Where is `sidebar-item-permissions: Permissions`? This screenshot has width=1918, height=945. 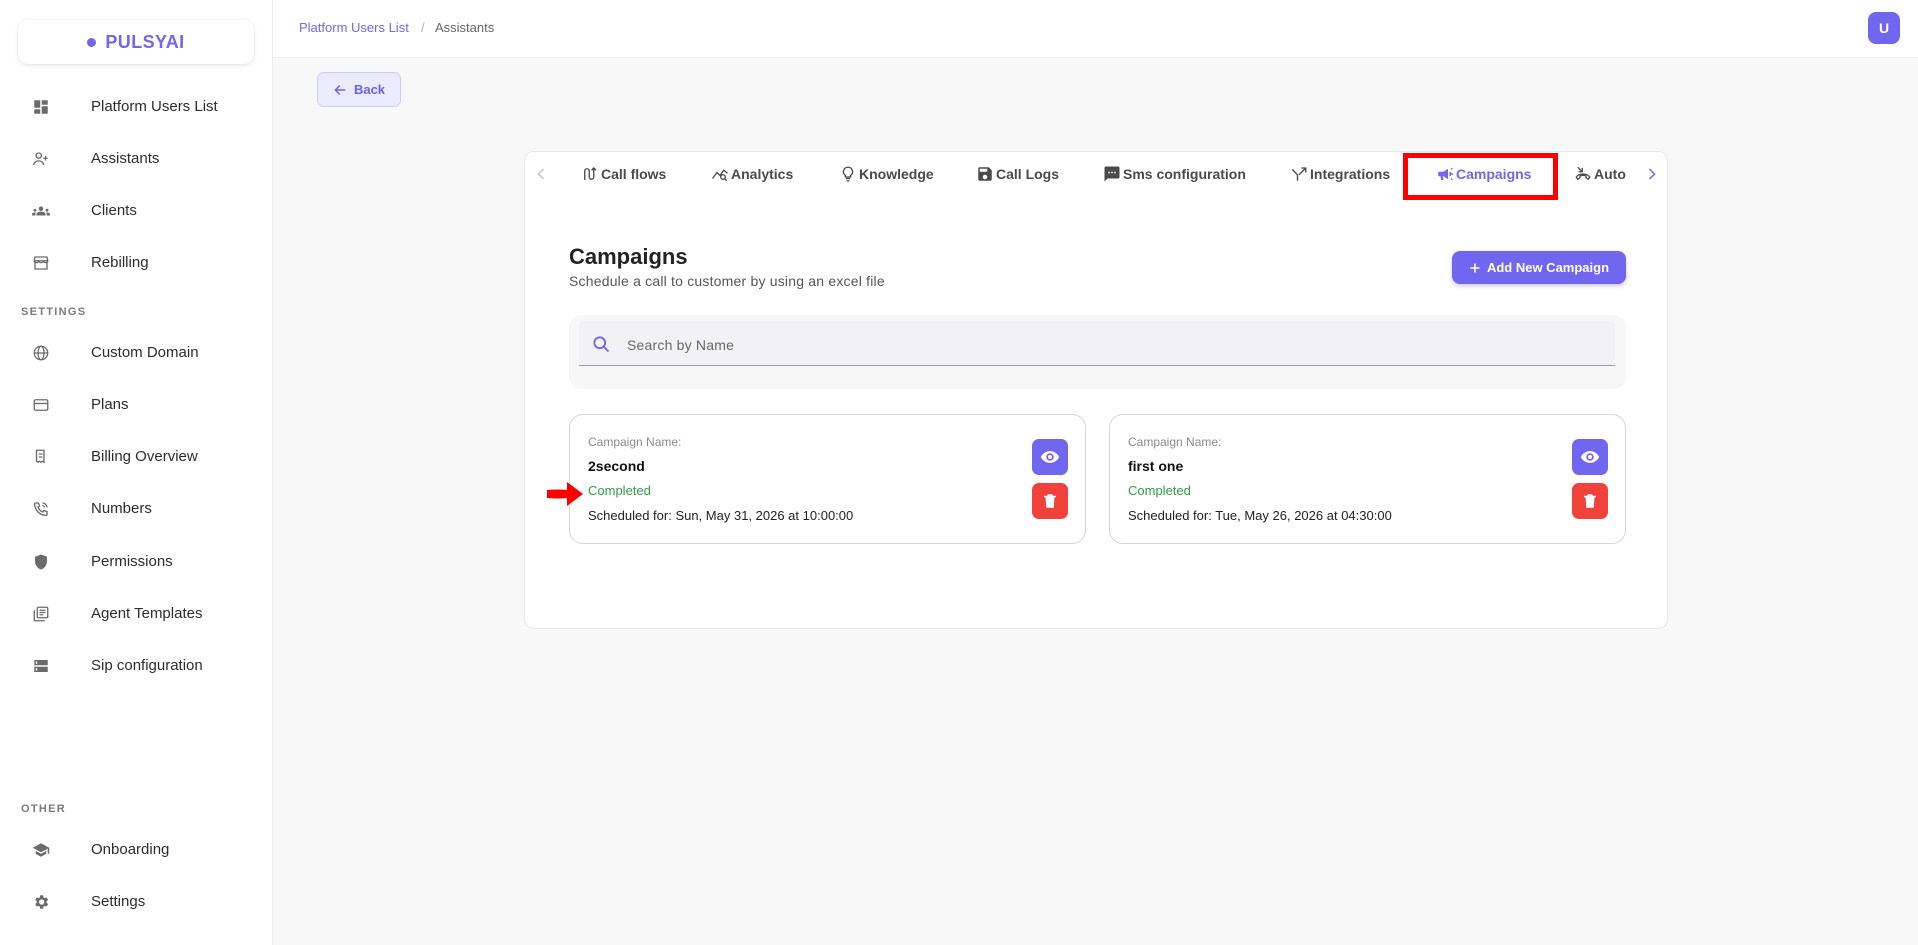 sidebar-item-permissions: Permissions is located at coordinates (136, 561).